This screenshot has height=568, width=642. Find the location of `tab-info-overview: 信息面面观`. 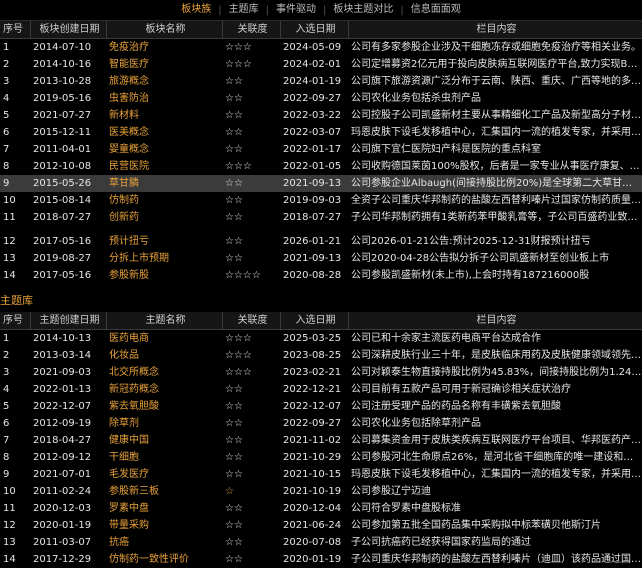

tab-info-overview: 信息面面观 is located at coordinates (436, 10).